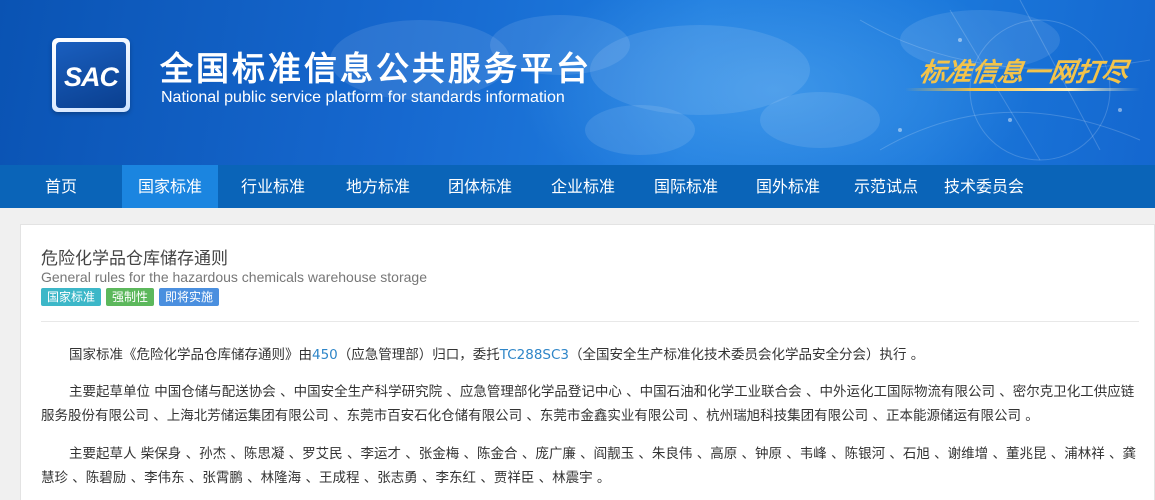  I want to click on nav-item-pilot-programs: 示范试点, so click(886, 186).